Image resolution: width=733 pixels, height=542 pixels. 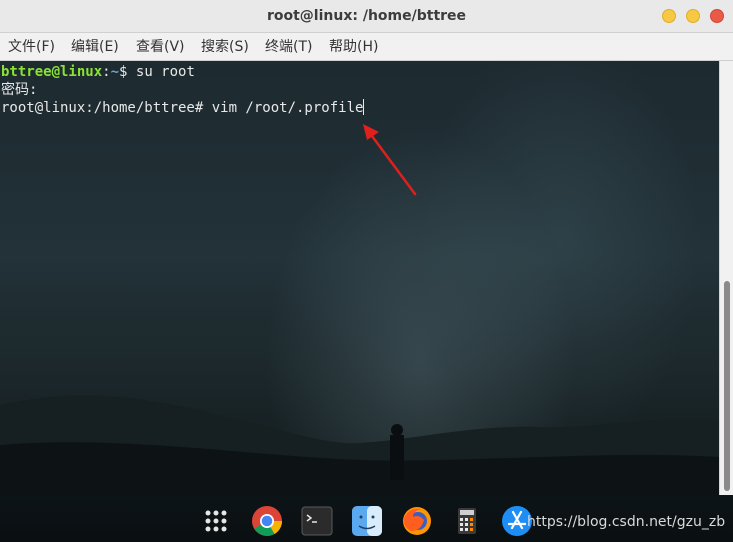 I want to click on menu-file: 文件(F), so click(x=31, y=47).